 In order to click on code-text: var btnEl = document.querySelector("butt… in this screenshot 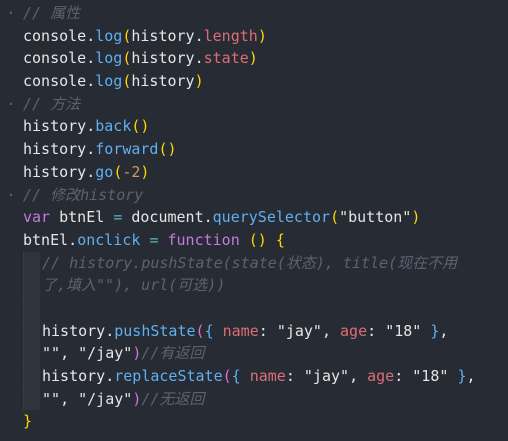, I will do `click(265, 217)`.